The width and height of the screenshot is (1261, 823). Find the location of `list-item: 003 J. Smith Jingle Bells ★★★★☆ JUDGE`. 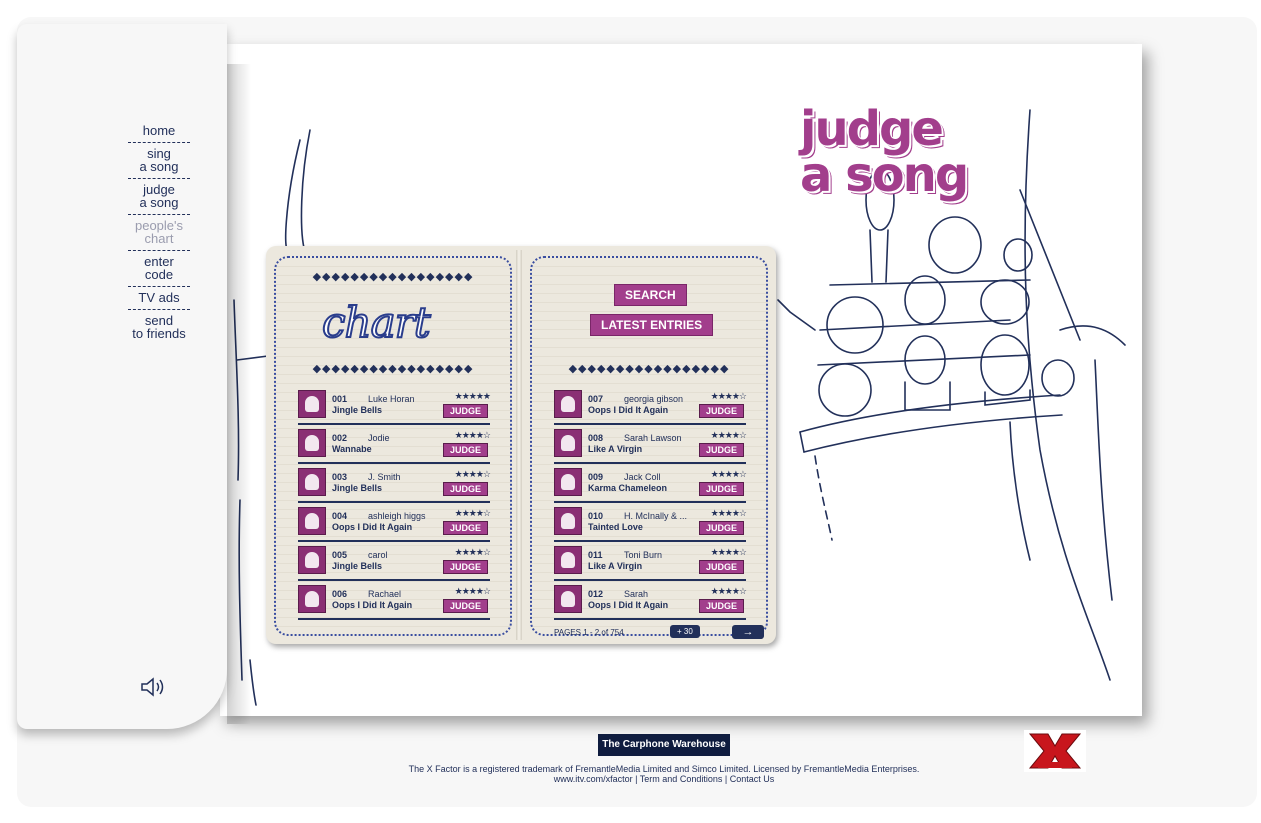

list-item: 003 J. Smith Jingle Bells ★★★★☆ JUDGE is located at coordinates (394, 483).